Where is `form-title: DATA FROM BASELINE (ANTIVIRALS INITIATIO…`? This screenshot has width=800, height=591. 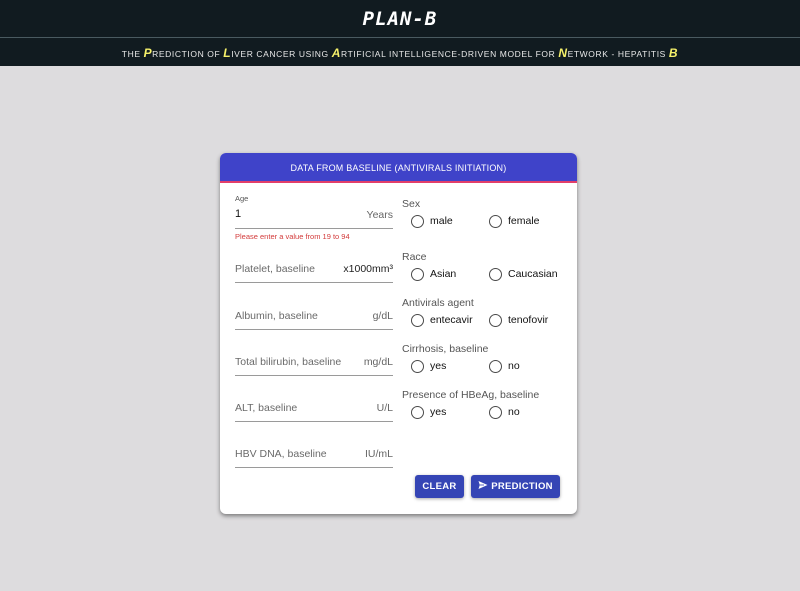 form-title: DATA FROM BASELINE (ANTIVIRALS INITIATIO… is located at coordinates (398, 168).